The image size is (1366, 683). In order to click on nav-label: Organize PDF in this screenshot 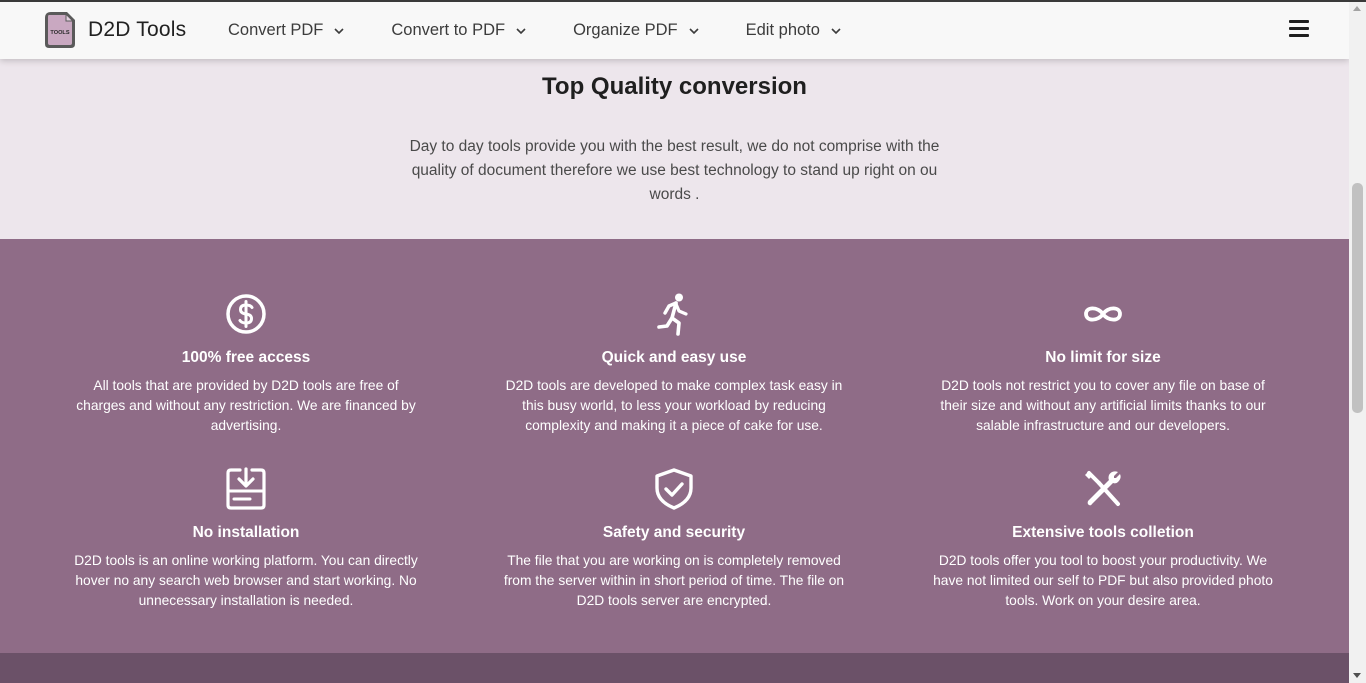, I will do `click(625, 30)`.